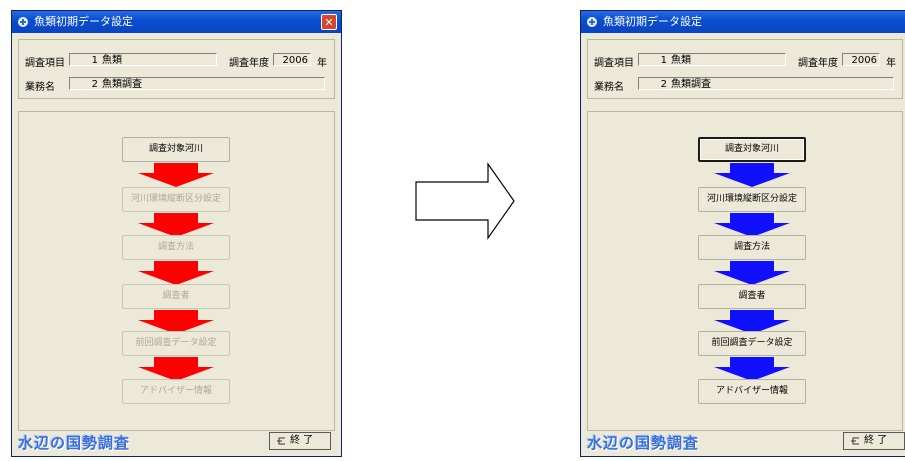 The image size is (905, 461). I want to click on close-button: ✕, so click(329, 22).